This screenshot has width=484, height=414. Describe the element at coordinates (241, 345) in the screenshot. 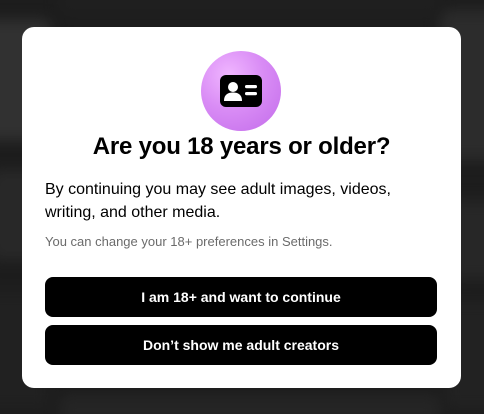

I see `hide-adult-creators-button: Don’t show me adult creators` at that location.